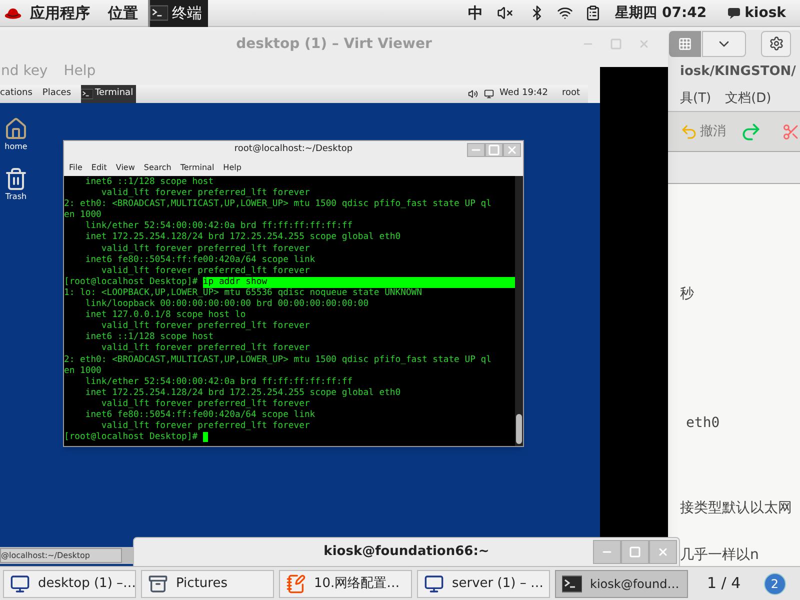 This screenshot has width=800, height=600. Describe the element at coordinates (227, 304) in the screenshot. I see `output-line: link/loopback 00:00:00:00:00:00 brd 00:00:00:00:00:00` at that location.